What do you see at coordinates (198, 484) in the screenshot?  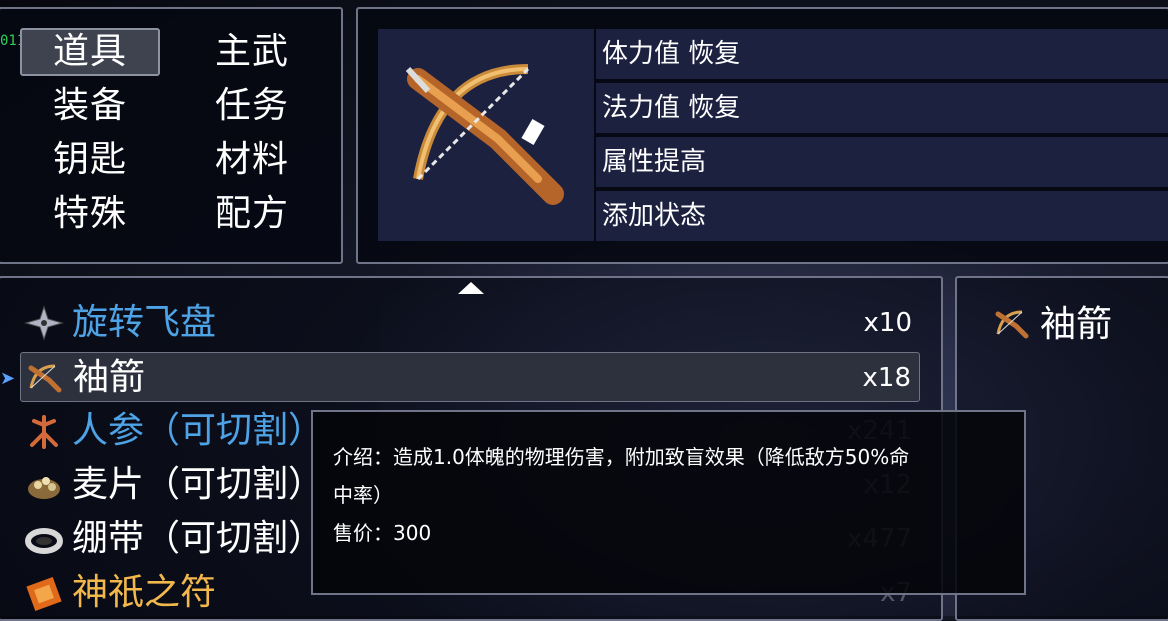 I see `item-name: 麦片（可切割）` at bounding box center [198, 484].